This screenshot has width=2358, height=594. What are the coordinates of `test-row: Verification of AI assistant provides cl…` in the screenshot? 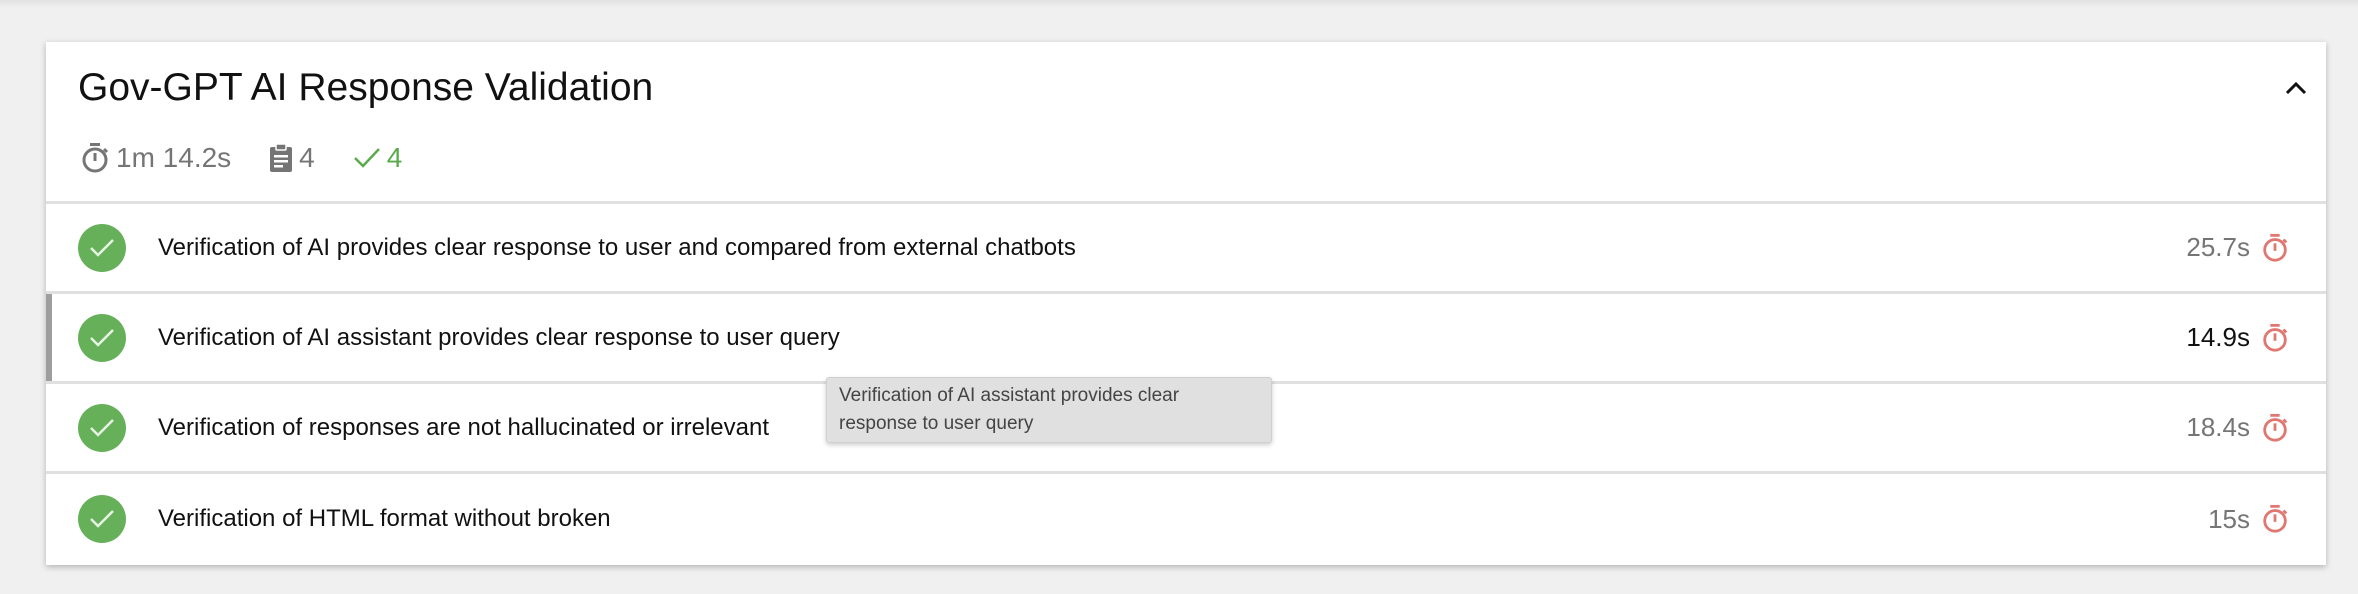 It's located at (1186, 339).